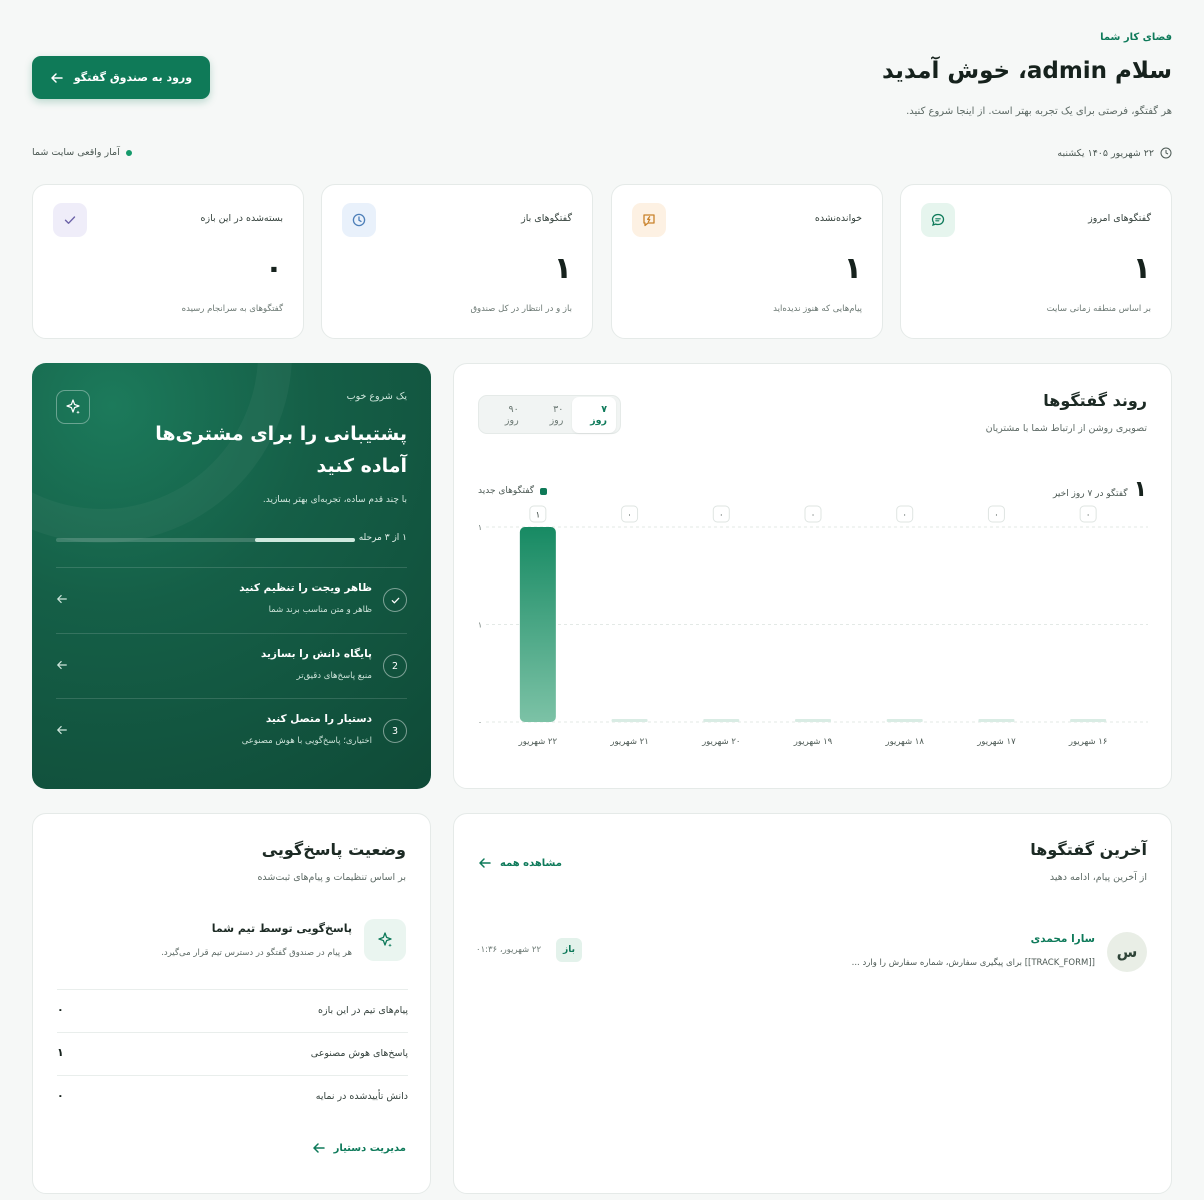 This screenshot has width=1204, height=1200. Describe the element at coordinates (306, 741) in the screenshot. I see `step-desc: اختیاری؛ پاسخ‌گویی با هوش مصنوعی` at that location.